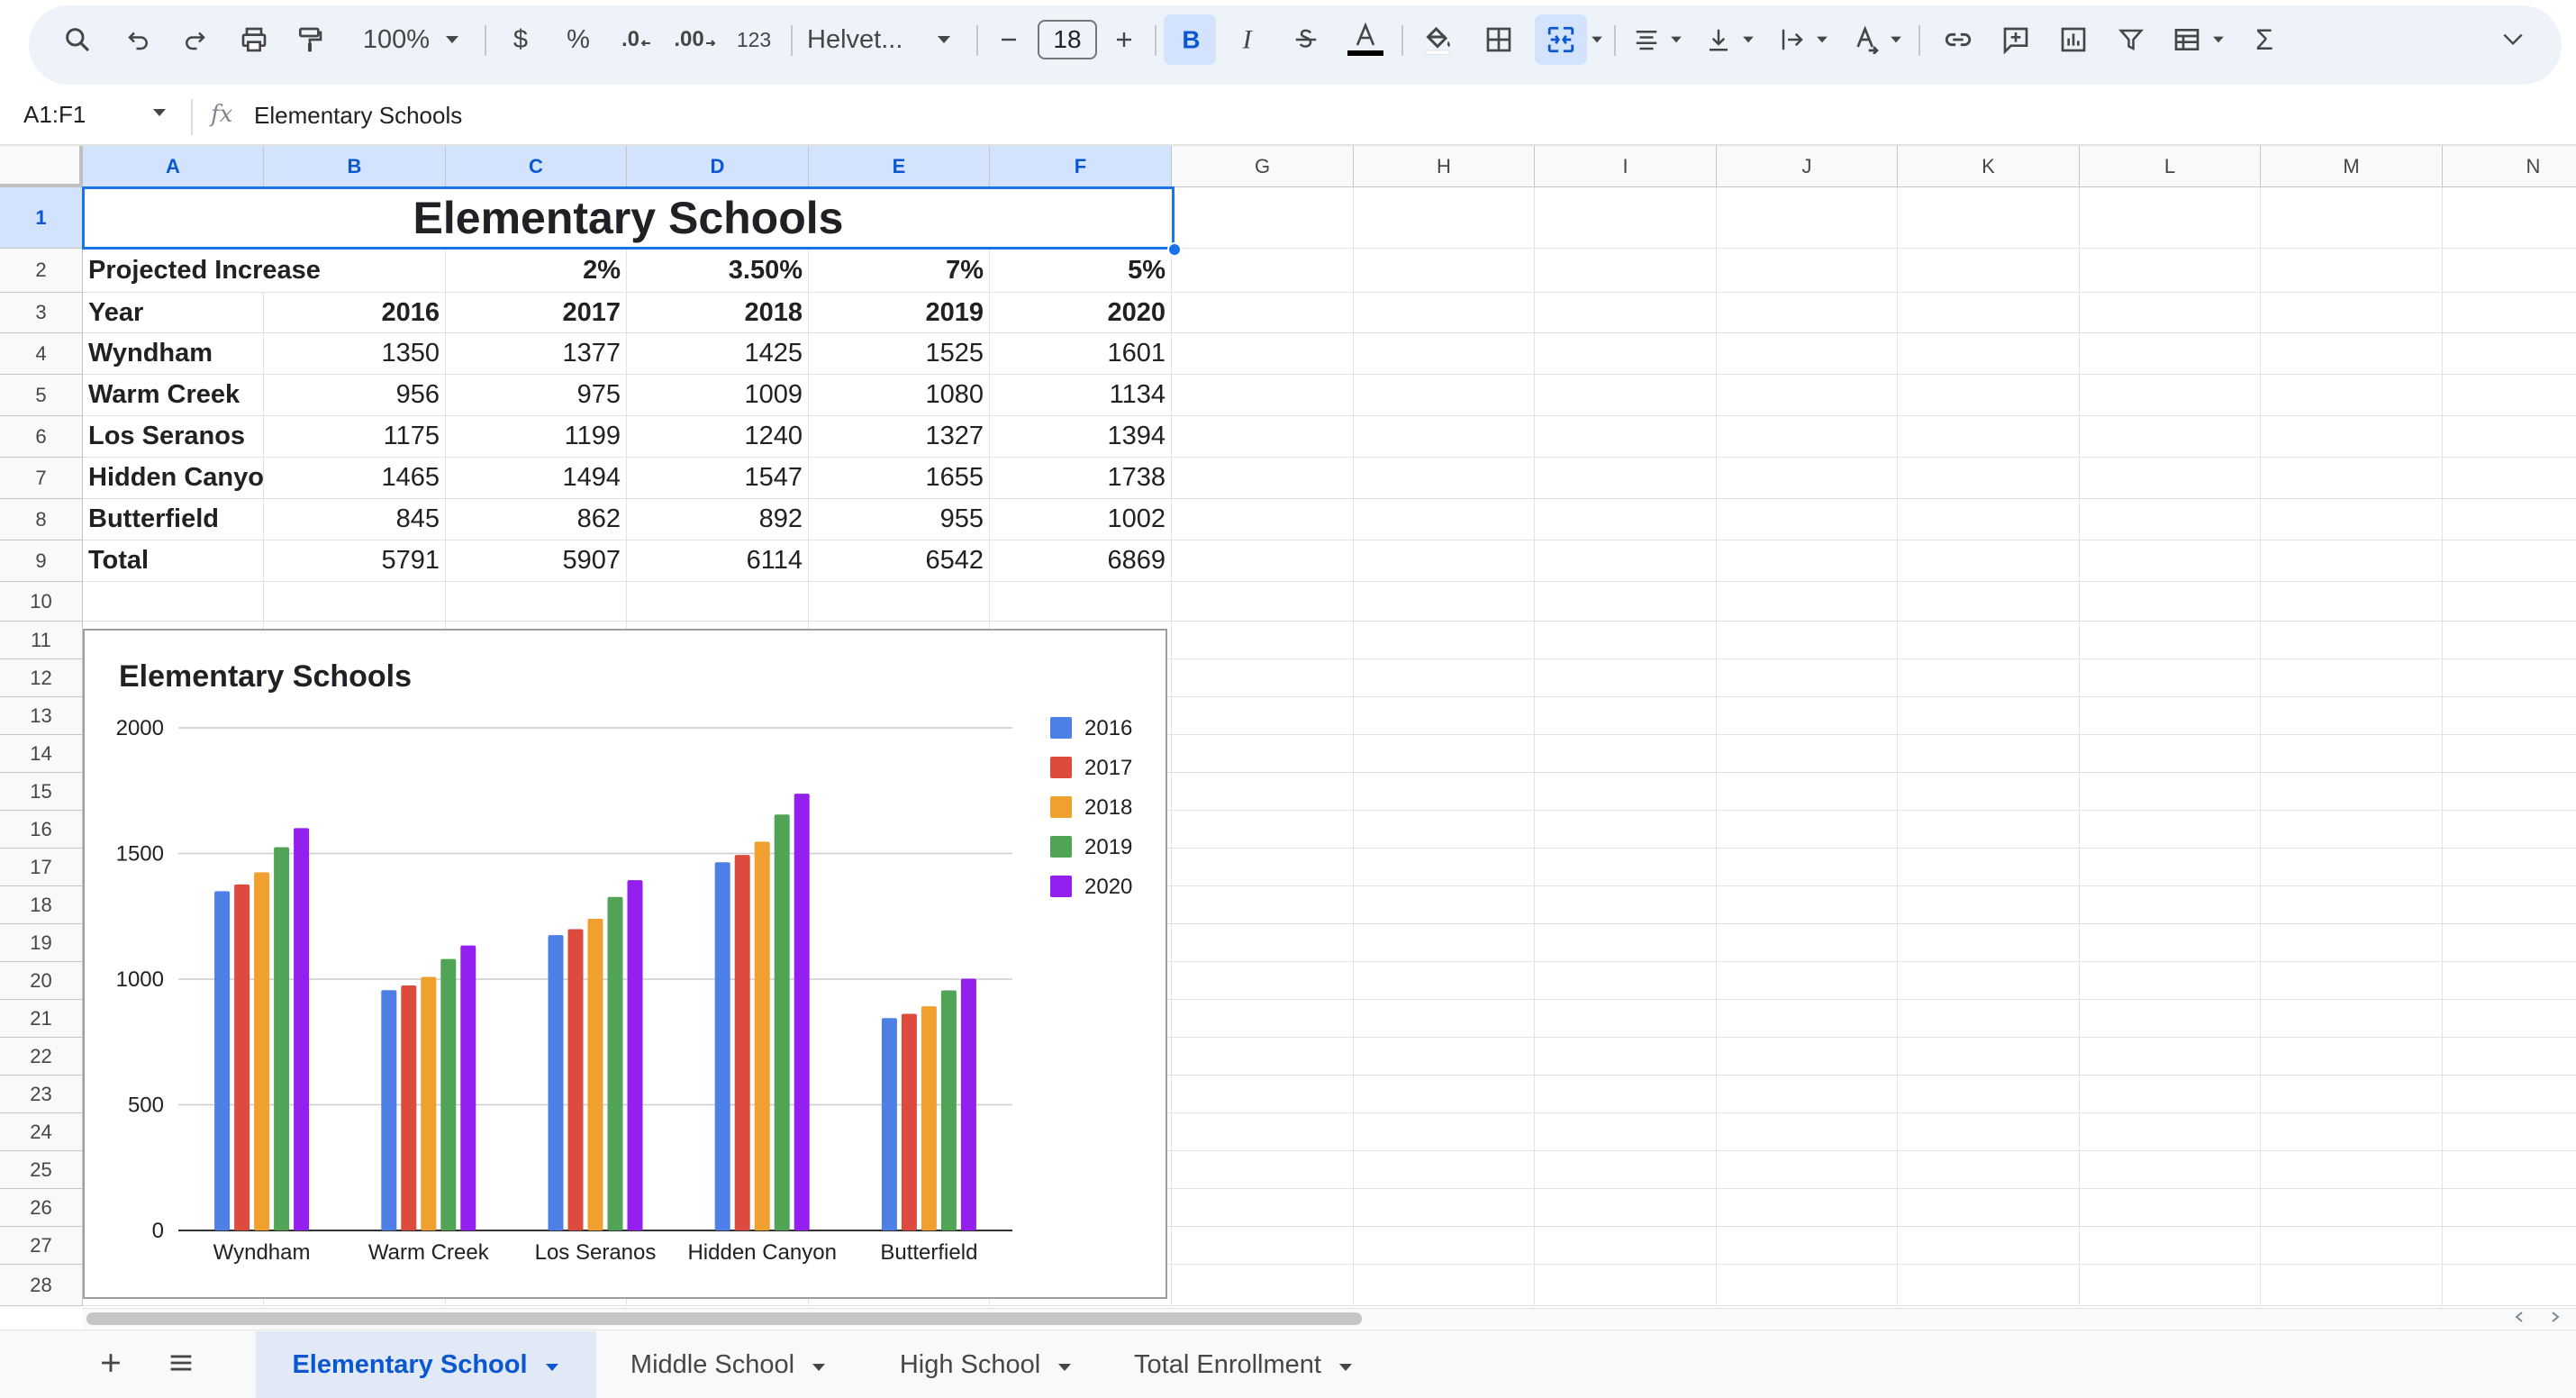 This screenshot has width=2576, height=1398. I want to click on enrollment-value: 892, so click(718, 519).